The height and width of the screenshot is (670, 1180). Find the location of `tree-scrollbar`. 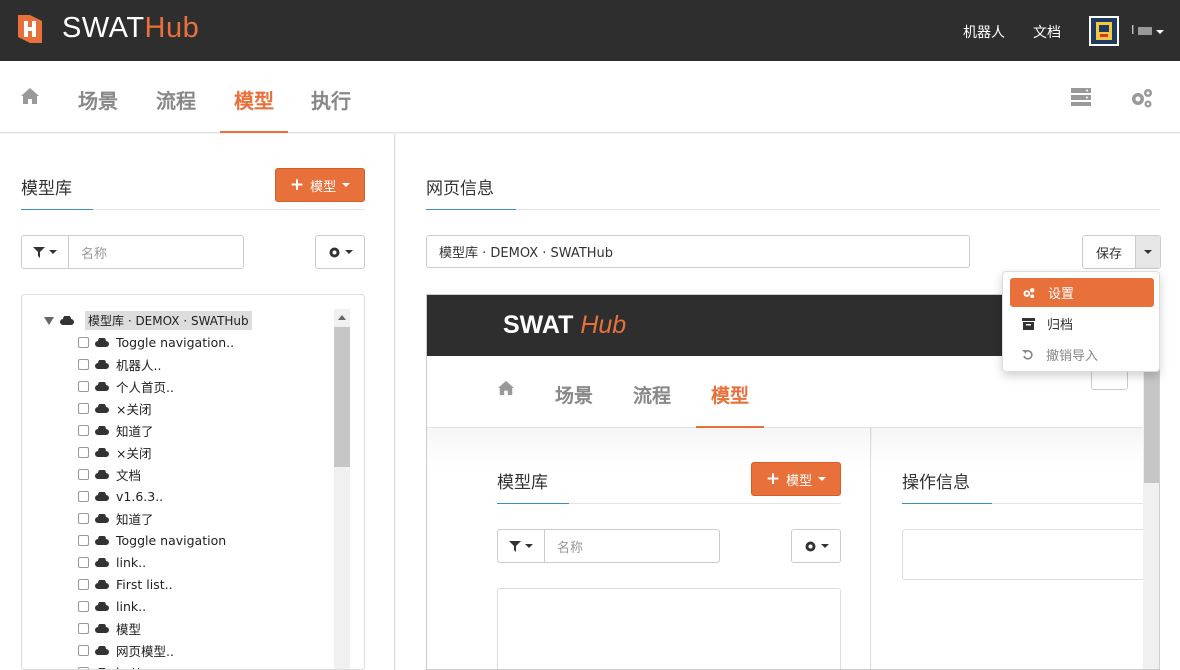

tree-scrollbar is located at coordinates (342, 489).